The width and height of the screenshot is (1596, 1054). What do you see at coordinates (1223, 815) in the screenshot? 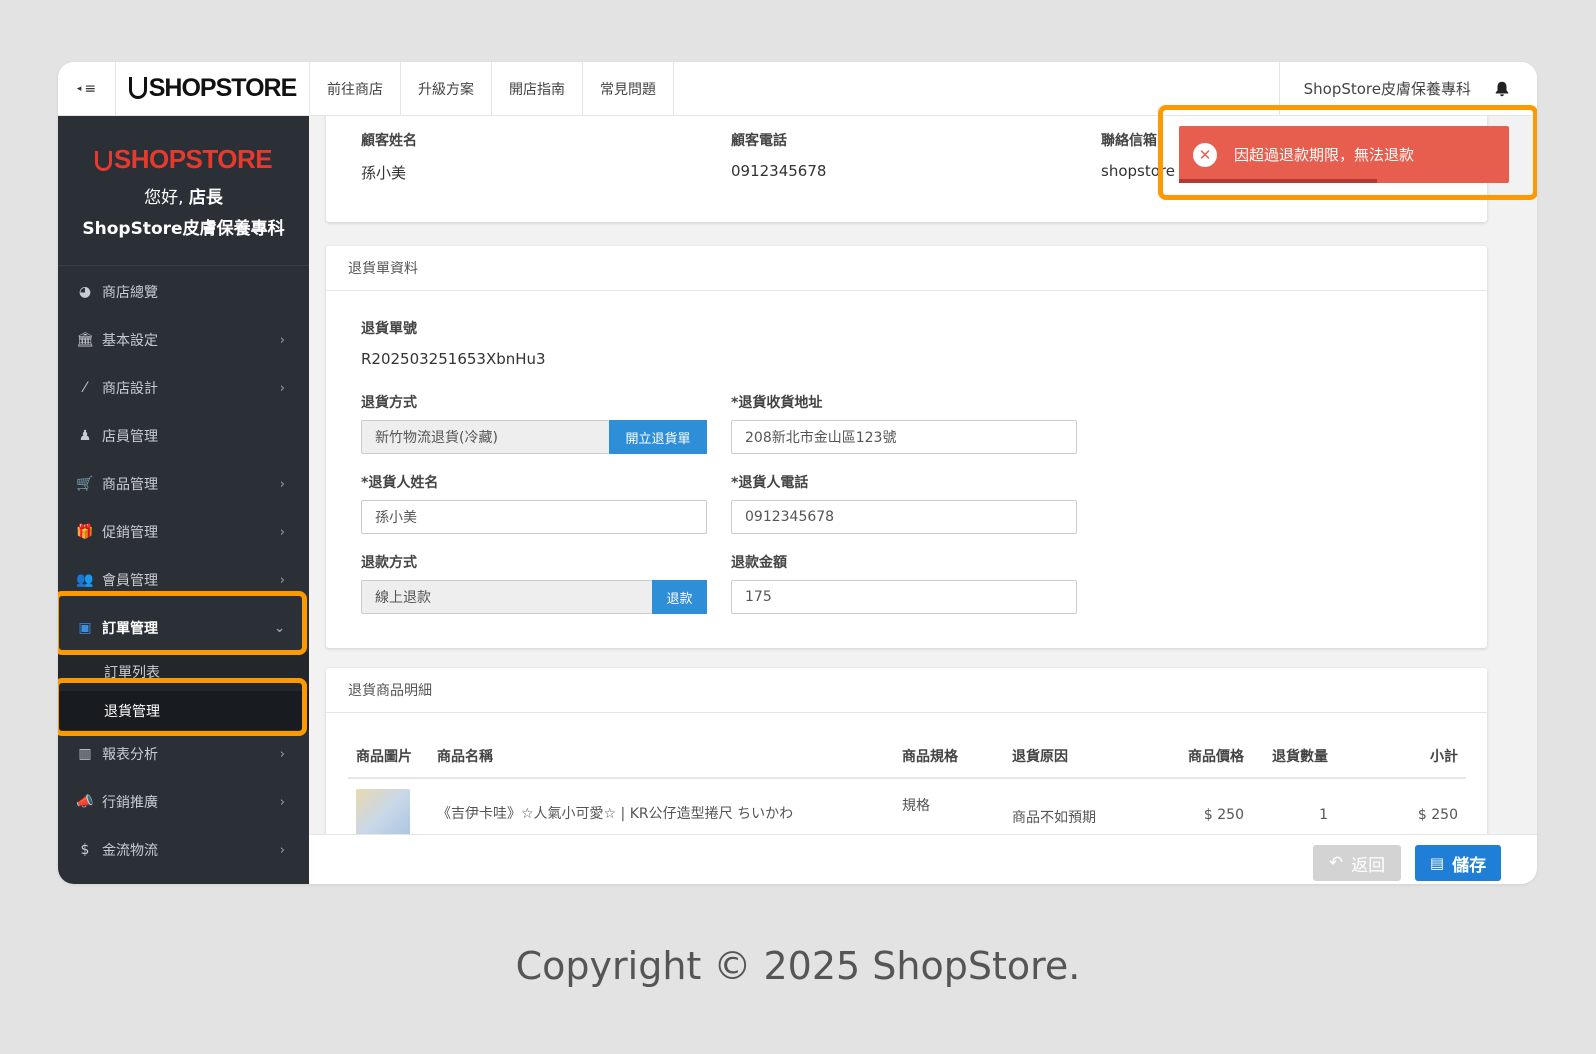
I see `product-price: $ 250` at bounding box center [1223, 815].